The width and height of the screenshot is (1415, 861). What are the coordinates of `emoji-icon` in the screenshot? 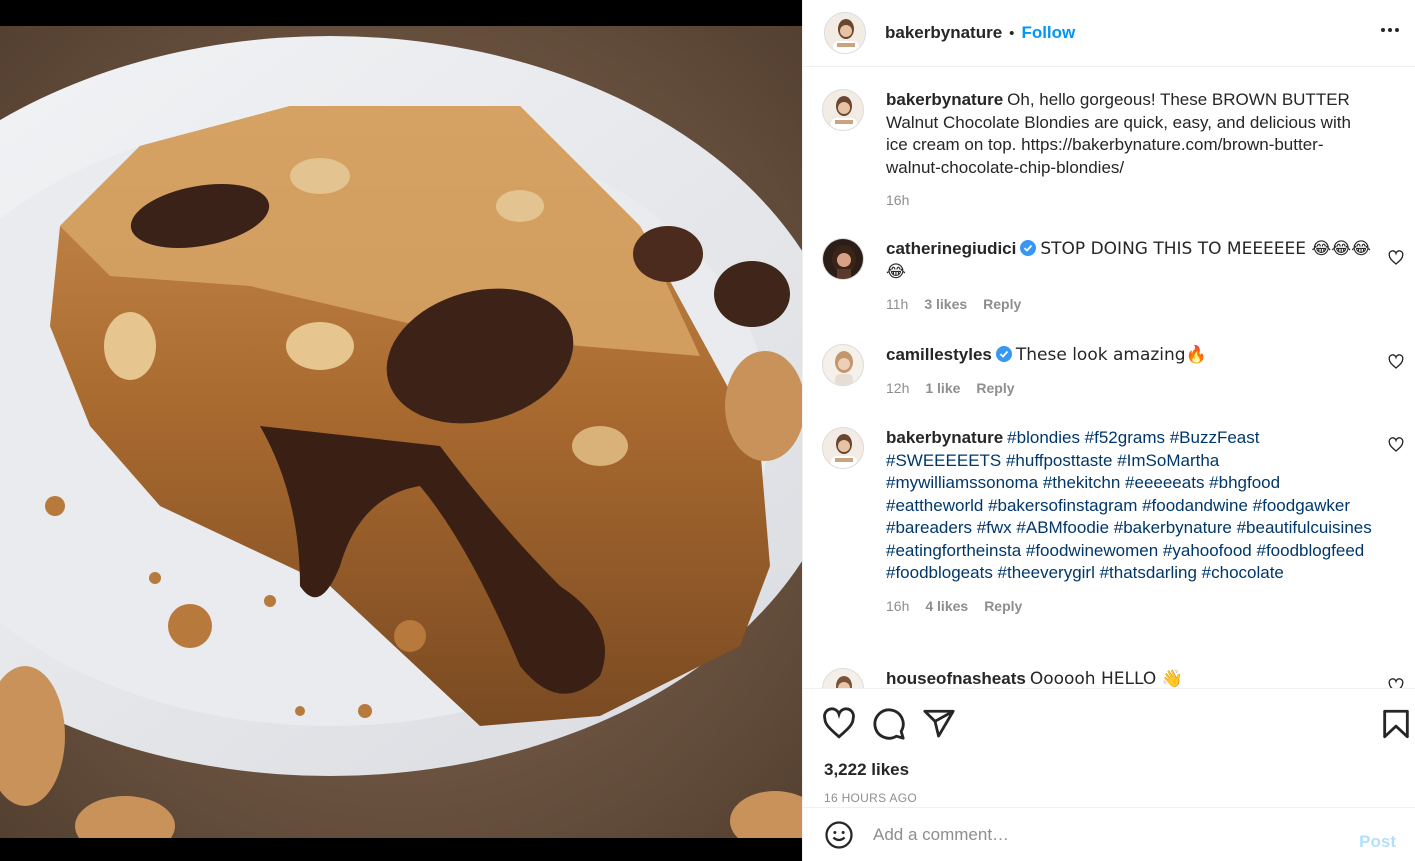 It's located at (839, 835).